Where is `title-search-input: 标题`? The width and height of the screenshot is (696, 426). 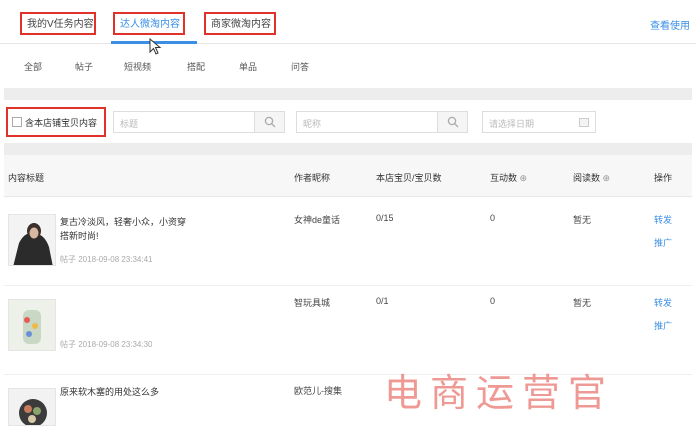 title-search-input: 标题 is located at coordinates (184, 122).